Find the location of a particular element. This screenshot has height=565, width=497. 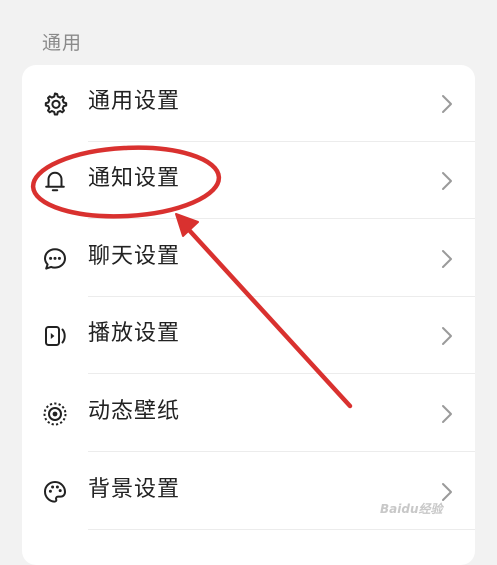

settings-item-notification: 通知设置 is located at coordinates (248, 180).